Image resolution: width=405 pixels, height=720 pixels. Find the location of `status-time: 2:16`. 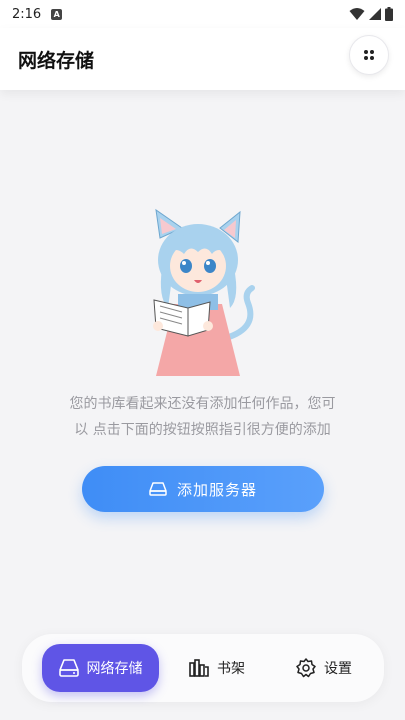

status-time: 2:16 is located at coordinates (27, 14).